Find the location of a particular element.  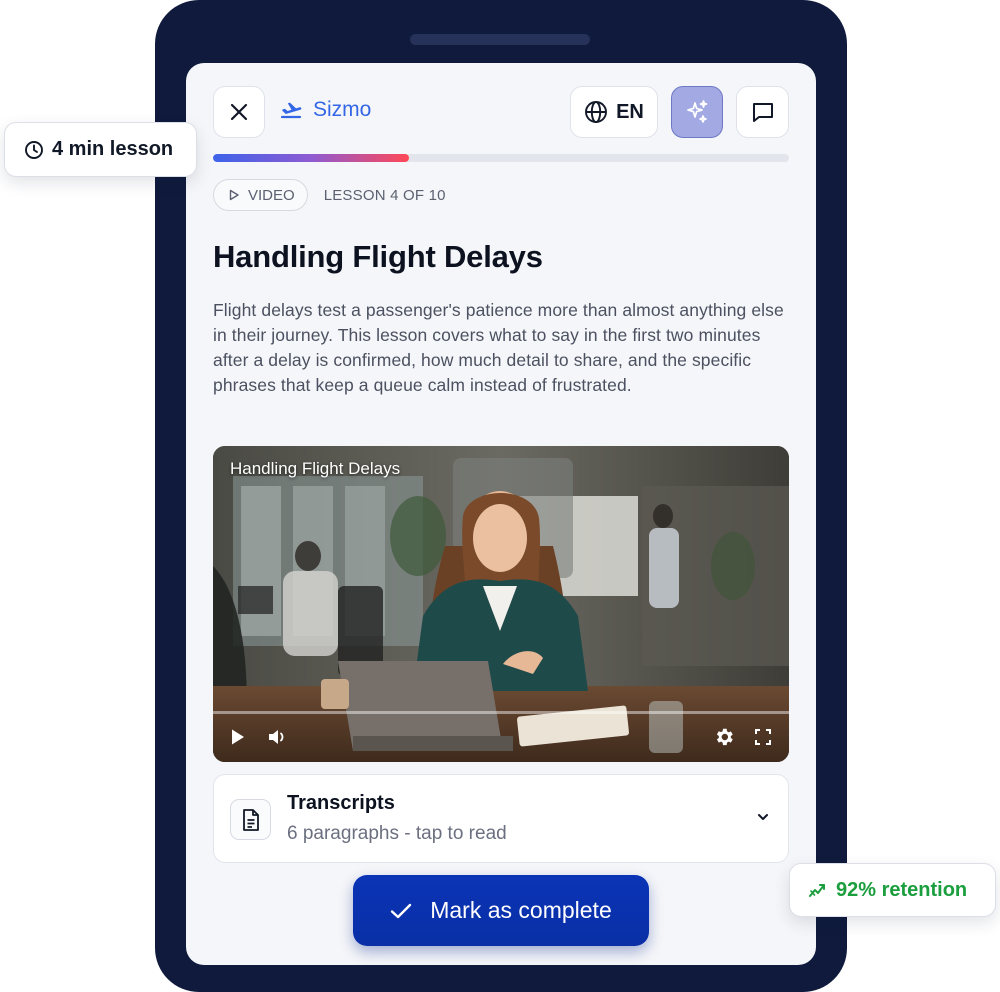

top-bar: Sizmo EN is located at coordinates (501, 112).